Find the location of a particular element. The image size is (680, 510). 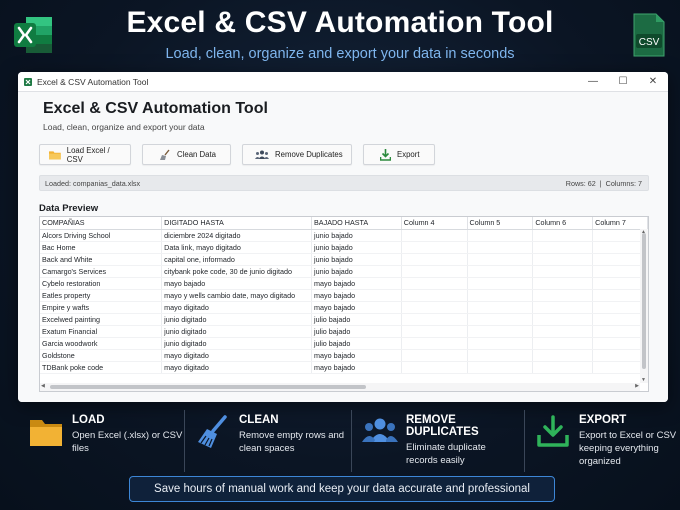

remove-duplicates-button: Remove Duplicates is located at coordinates (297, 154).